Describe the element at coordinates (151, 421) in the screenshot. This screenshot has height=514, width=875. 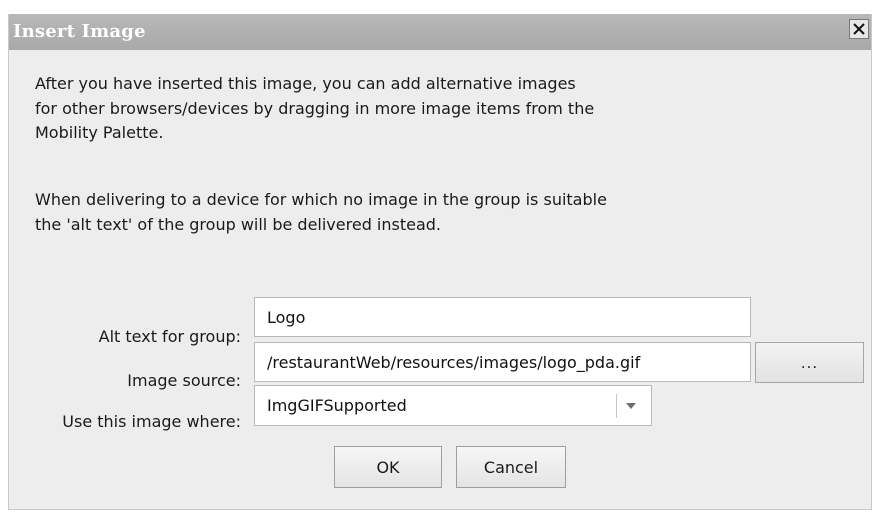
I see `use-image-where-label: Use this image where:` at that location.